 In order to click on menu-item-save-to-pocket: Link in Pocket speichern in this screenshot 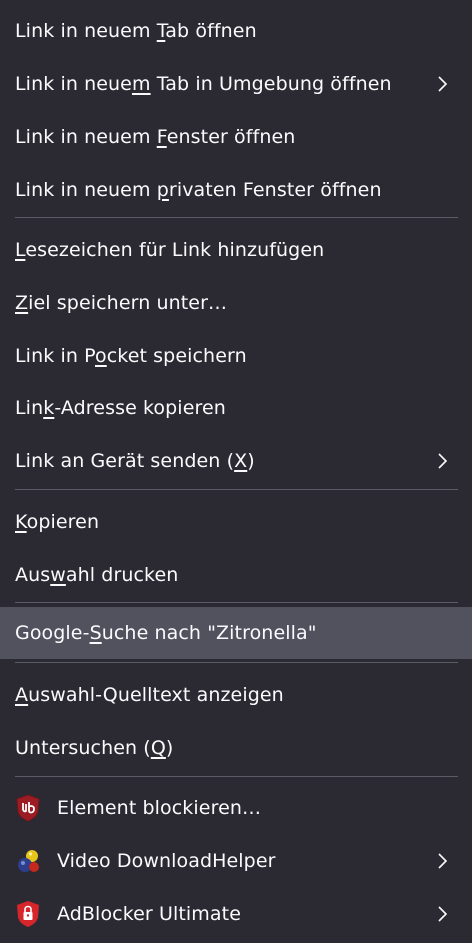, I will do `click(236, 356)`.